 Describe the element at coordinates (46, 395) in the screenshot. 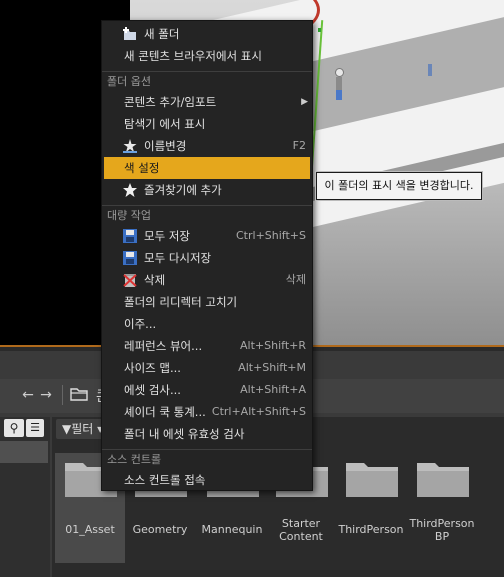

I see `arrow-right-icon: →` at that location.